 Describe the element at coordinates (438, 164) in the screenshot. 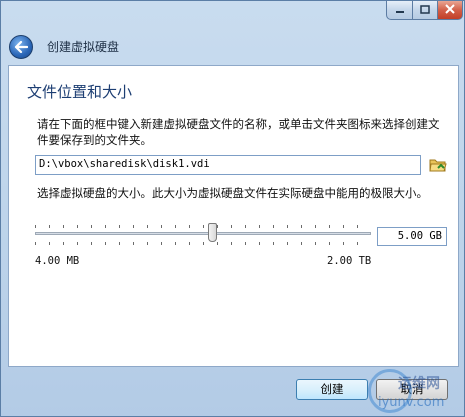

I see `choose-folder-button` at that location.